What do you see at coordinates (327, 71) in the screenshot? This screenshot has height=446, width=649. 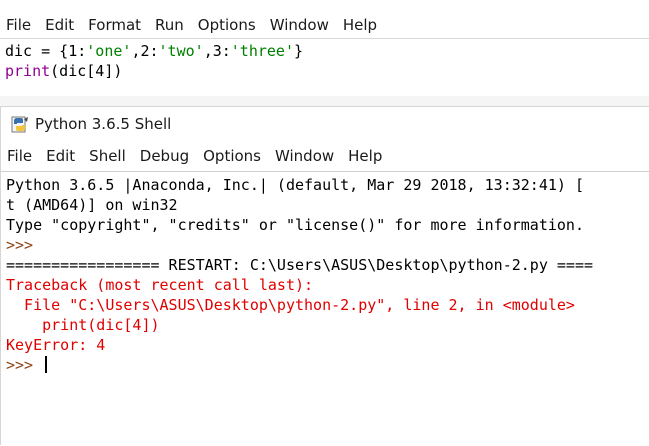 I see `editor-line: print(dic[4])` at bounding box center [327, 71].